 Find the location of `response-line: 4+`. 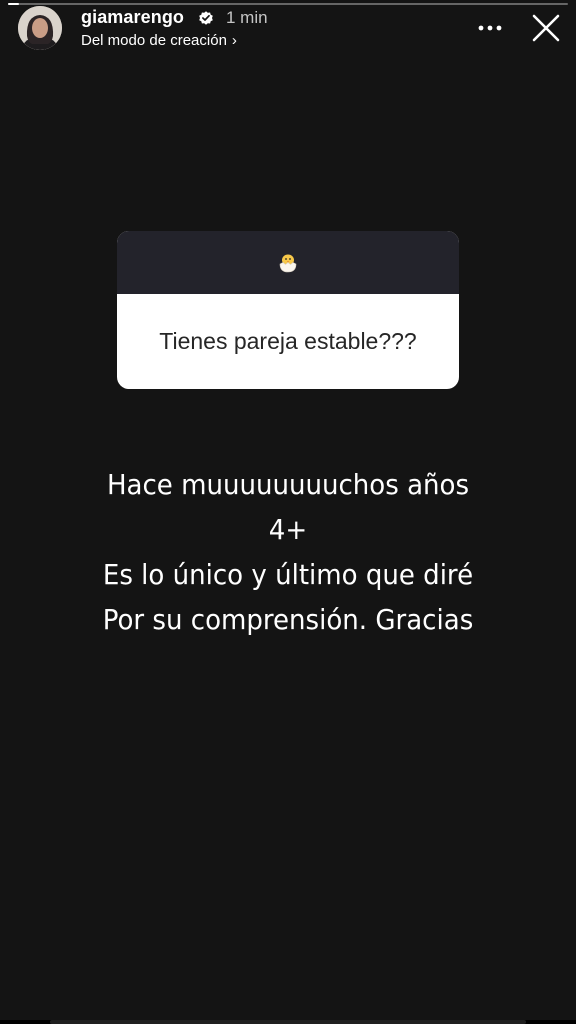

response-line: 4+ is located at coordinates (288, 529).